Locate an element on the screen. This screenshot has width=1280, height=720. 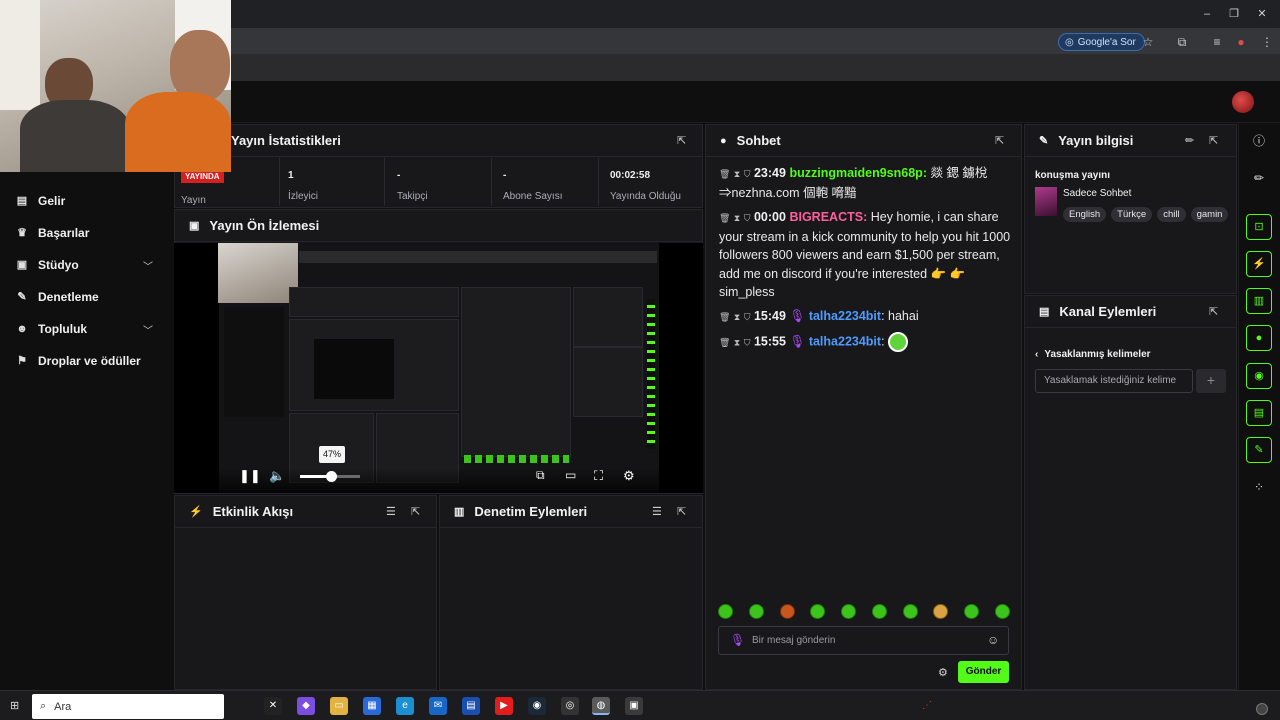
mail-icon: ✉ is located at coordinates (438, 706).